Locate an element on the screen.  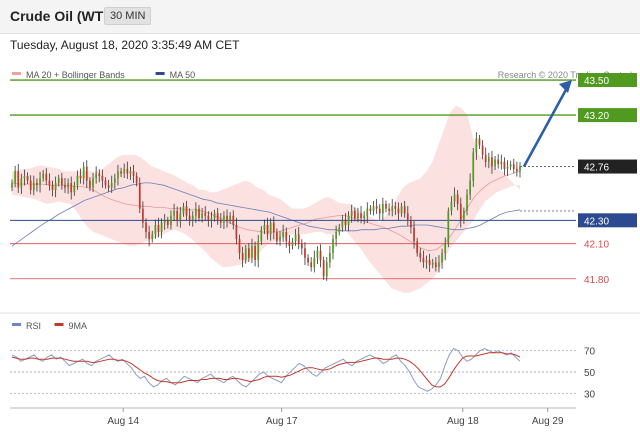
level-label: 42.30 is located at coordinates (596, 221).